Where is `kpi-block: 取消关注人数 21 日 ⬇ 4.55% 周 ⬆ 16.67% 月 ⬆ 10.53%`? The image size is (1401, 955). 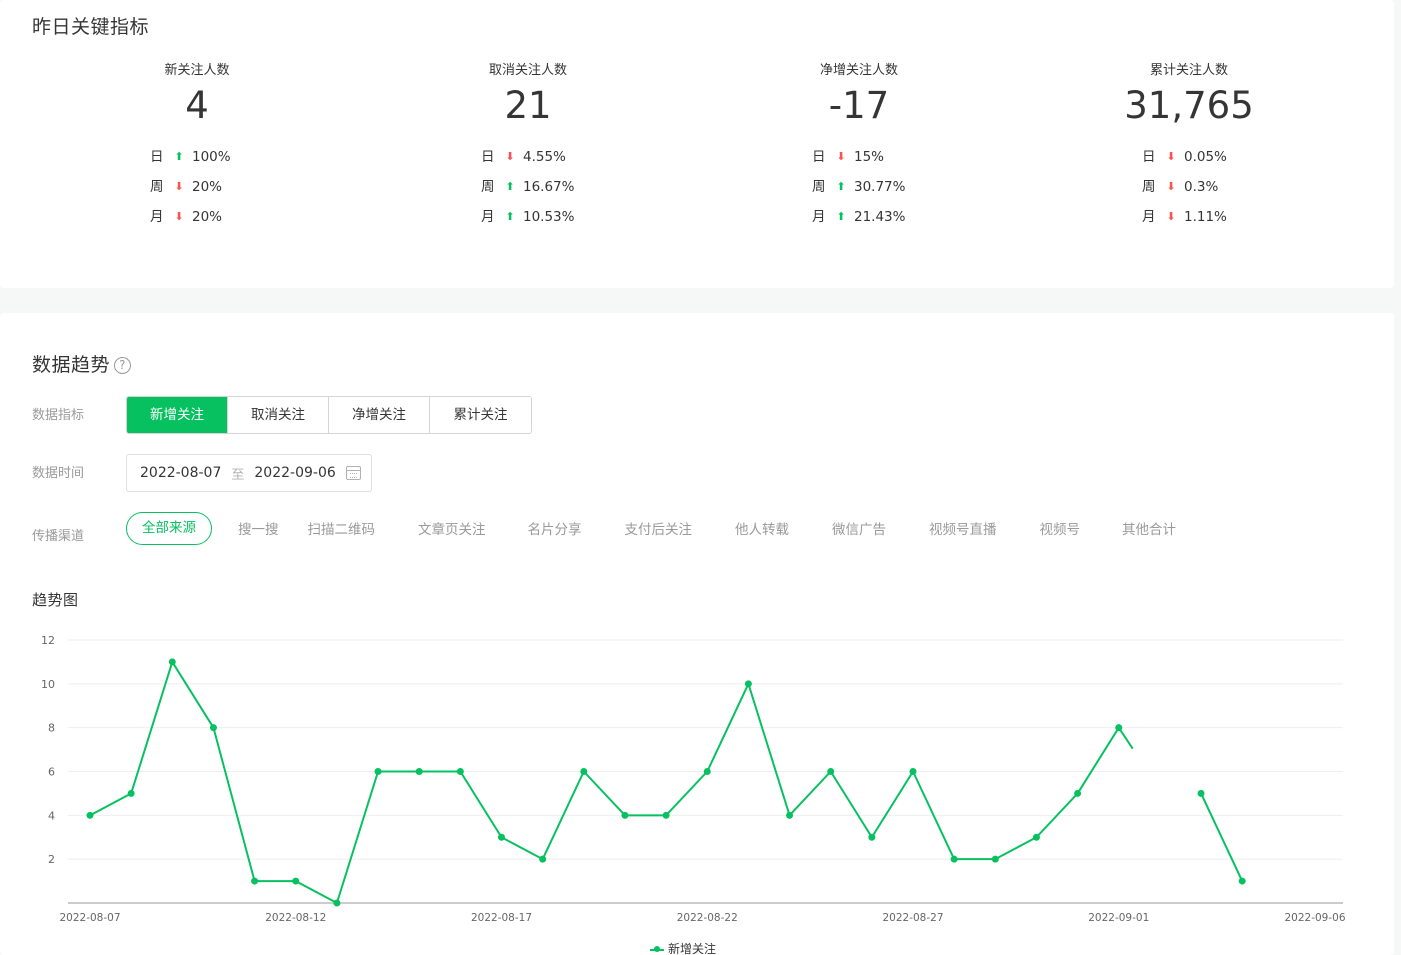
kpi-block: 取消关注人数 21 日 ⬇ 4.55% 周 ⬆ 16.67% 月 ⬆ 10.53% is located at coordinates (528, 146).